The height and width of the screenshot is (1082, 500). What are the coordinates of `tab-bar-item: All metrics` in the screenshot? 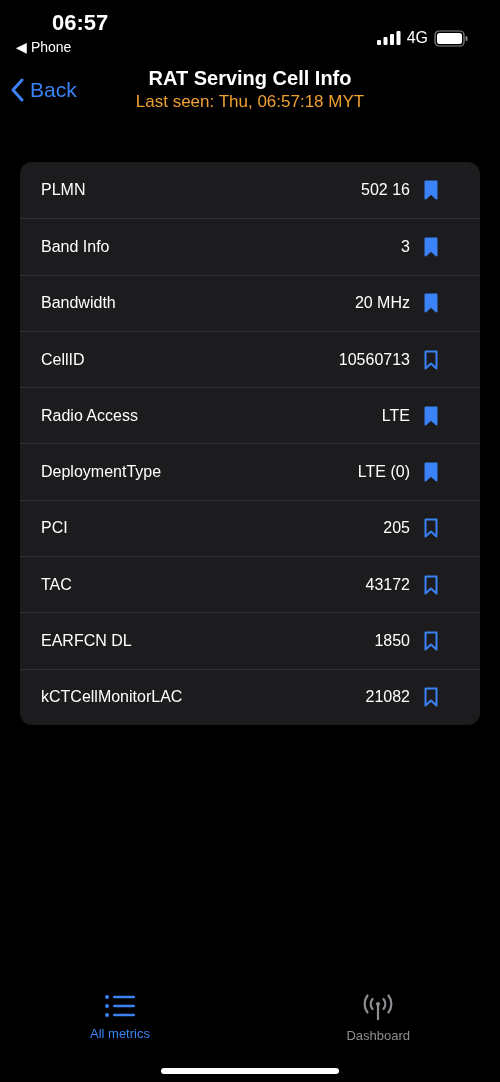 It's located at (120, 1015).